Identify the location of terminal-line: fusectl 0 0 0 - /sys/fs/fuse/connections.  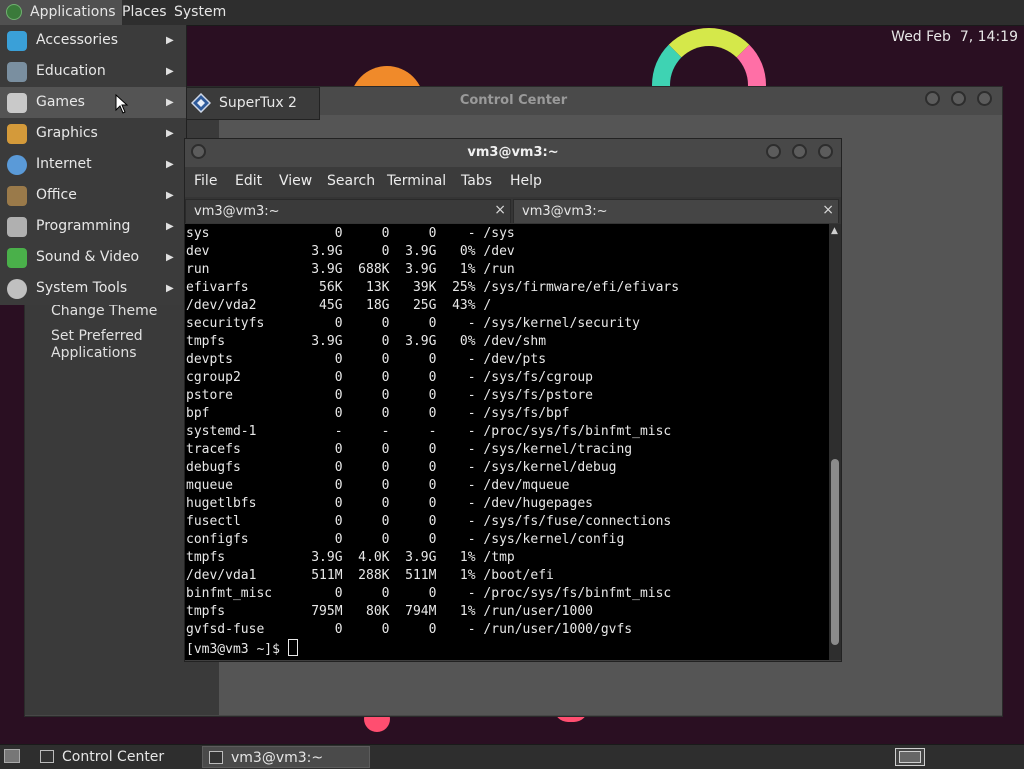
(429, 521).